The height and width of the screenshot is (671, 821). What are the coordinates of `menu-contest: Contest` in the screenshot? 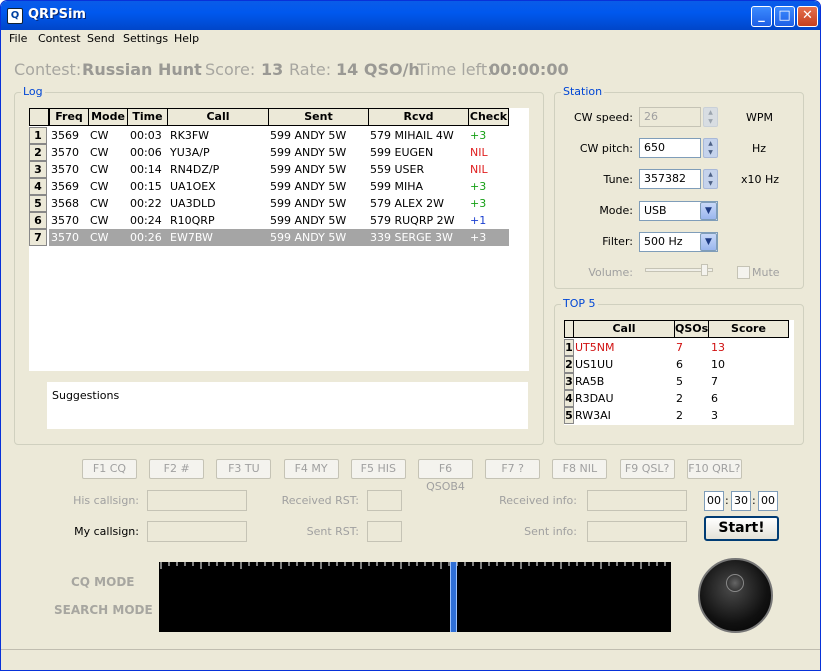 It's located at (59, 38).